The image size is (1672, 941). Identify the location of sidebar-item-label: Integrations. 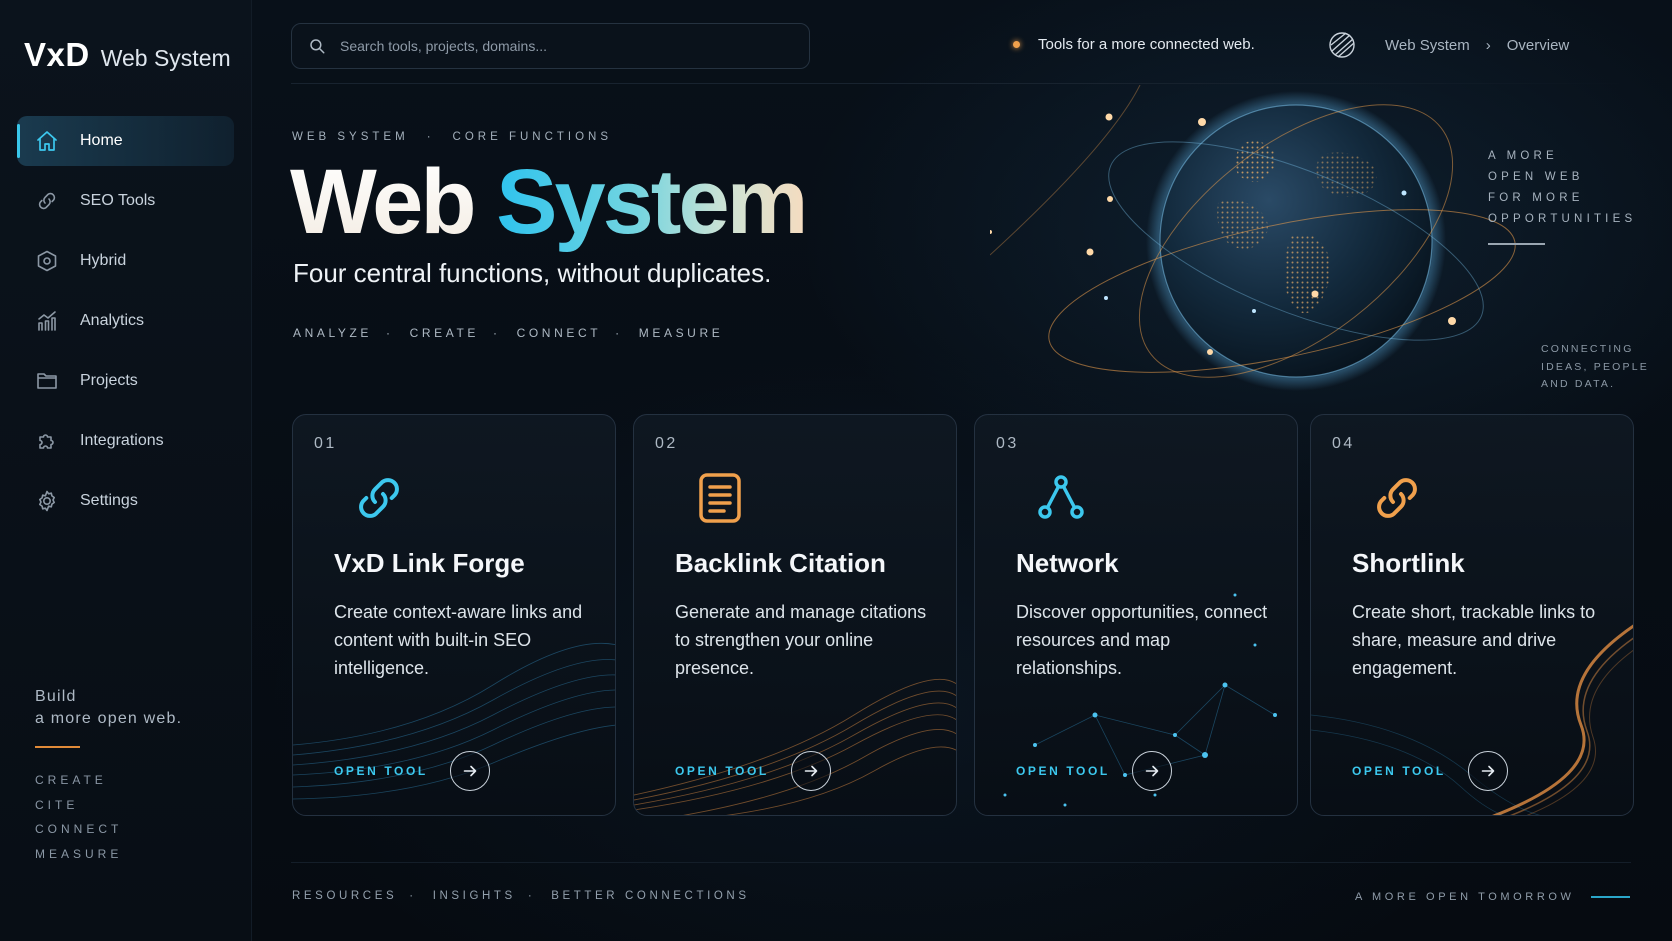
(122, 440).